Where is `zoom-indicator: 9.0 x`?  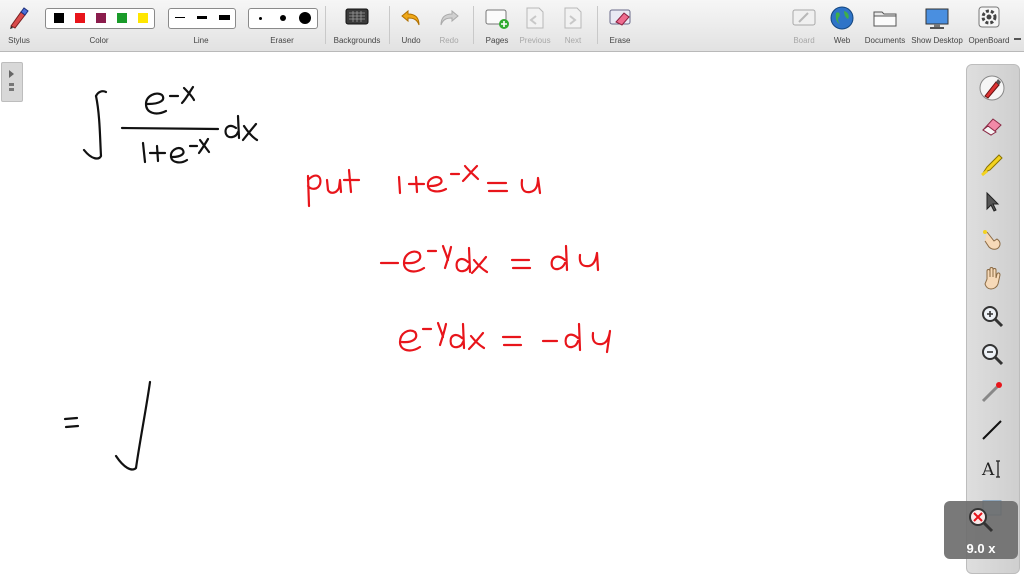 zoom-indicator: 9.0 x is located at coordinates (981, 530).